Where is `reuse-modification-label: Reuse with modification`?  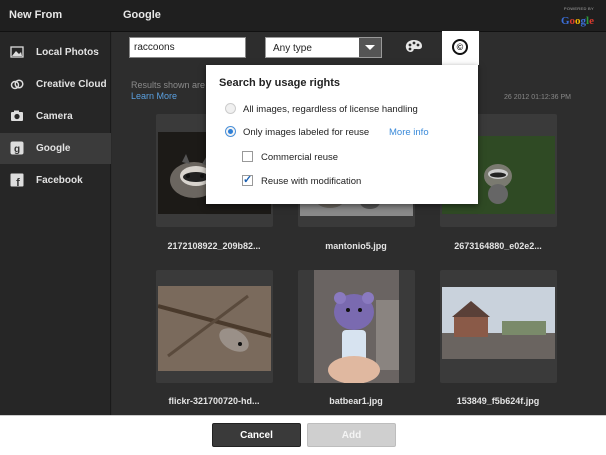
reuse-modification-label: Reuse with modification is located at coordinates (311, 181).